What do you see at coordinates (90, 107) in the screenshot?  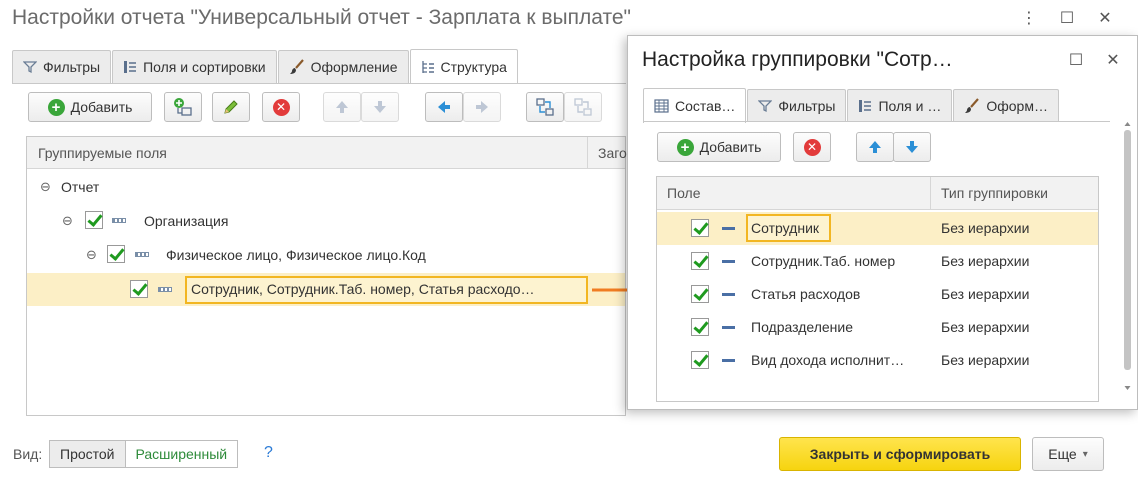 I see `add-button: + Добавить` at bounding box center [90, 107].